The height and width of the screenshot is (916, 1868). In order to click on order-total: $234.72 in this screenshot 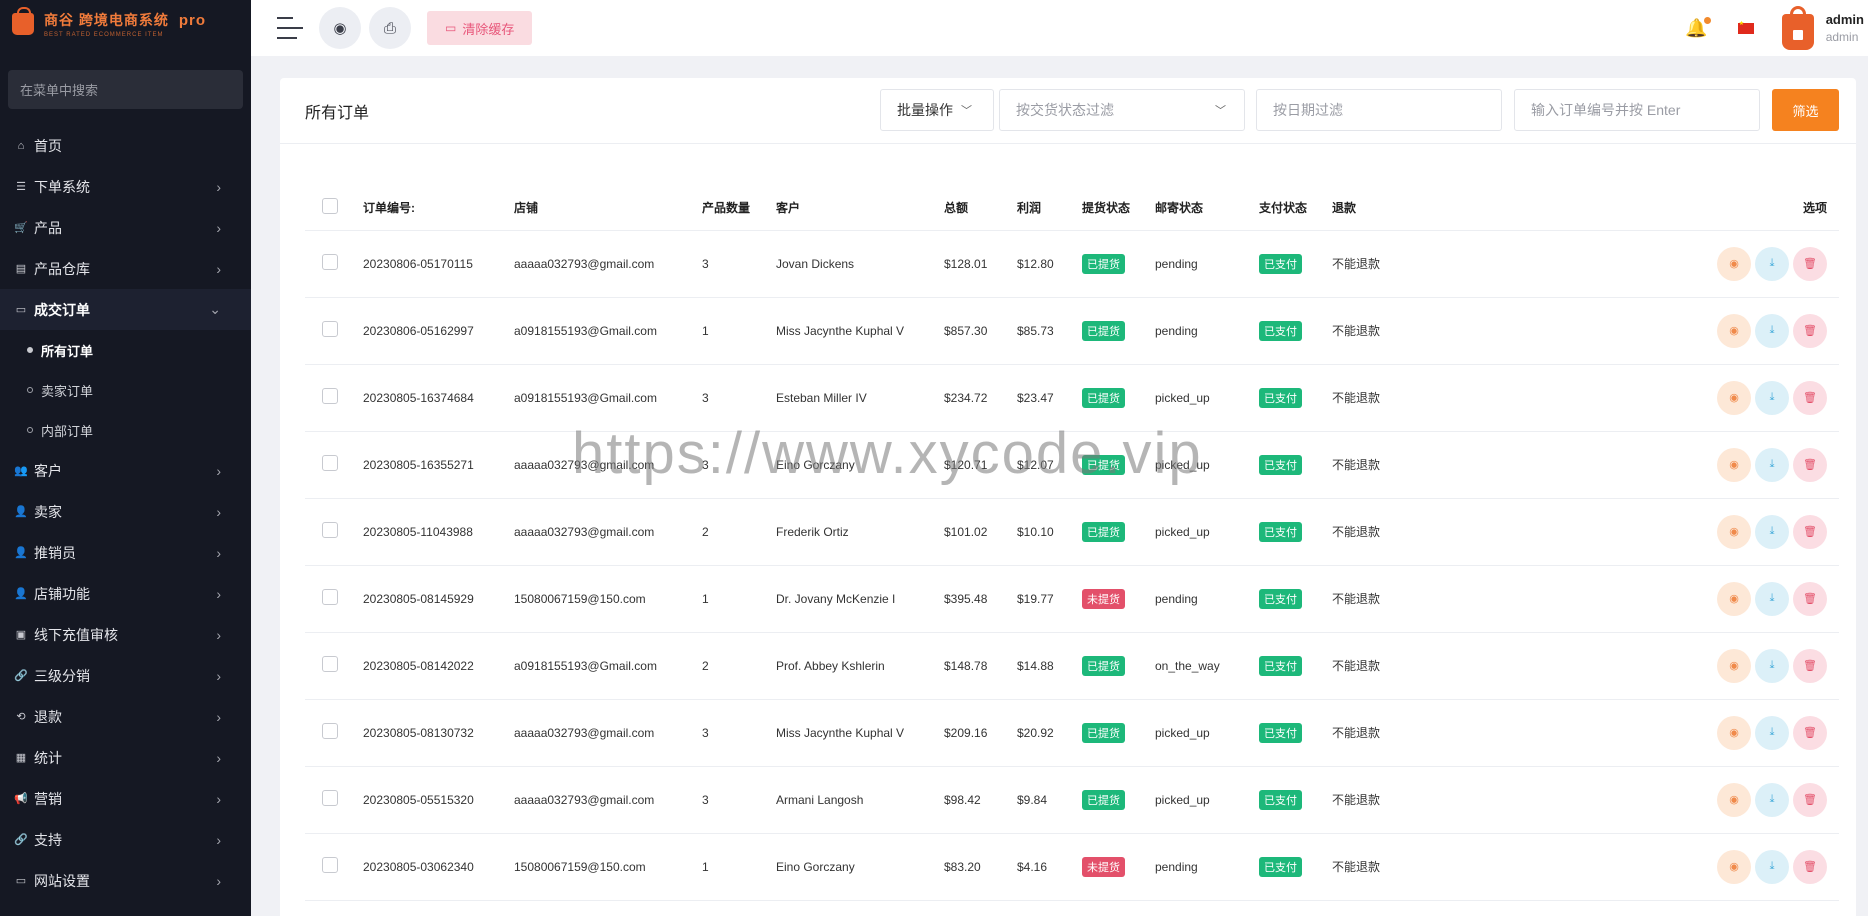, I will do `click(980, 398)`.